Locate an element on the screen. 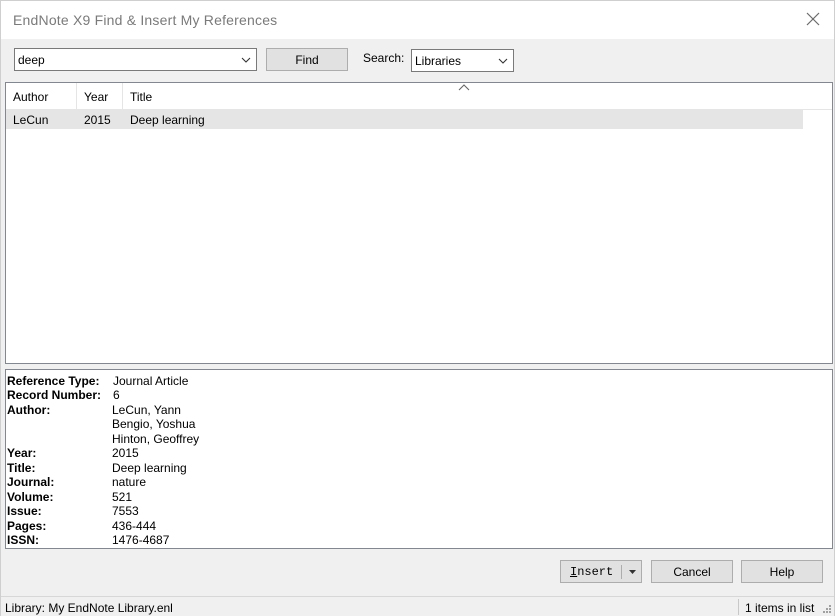 The height and width of the screenshot is (616, 835). detail-label: ISSN: is located at coordinates (23, 540).